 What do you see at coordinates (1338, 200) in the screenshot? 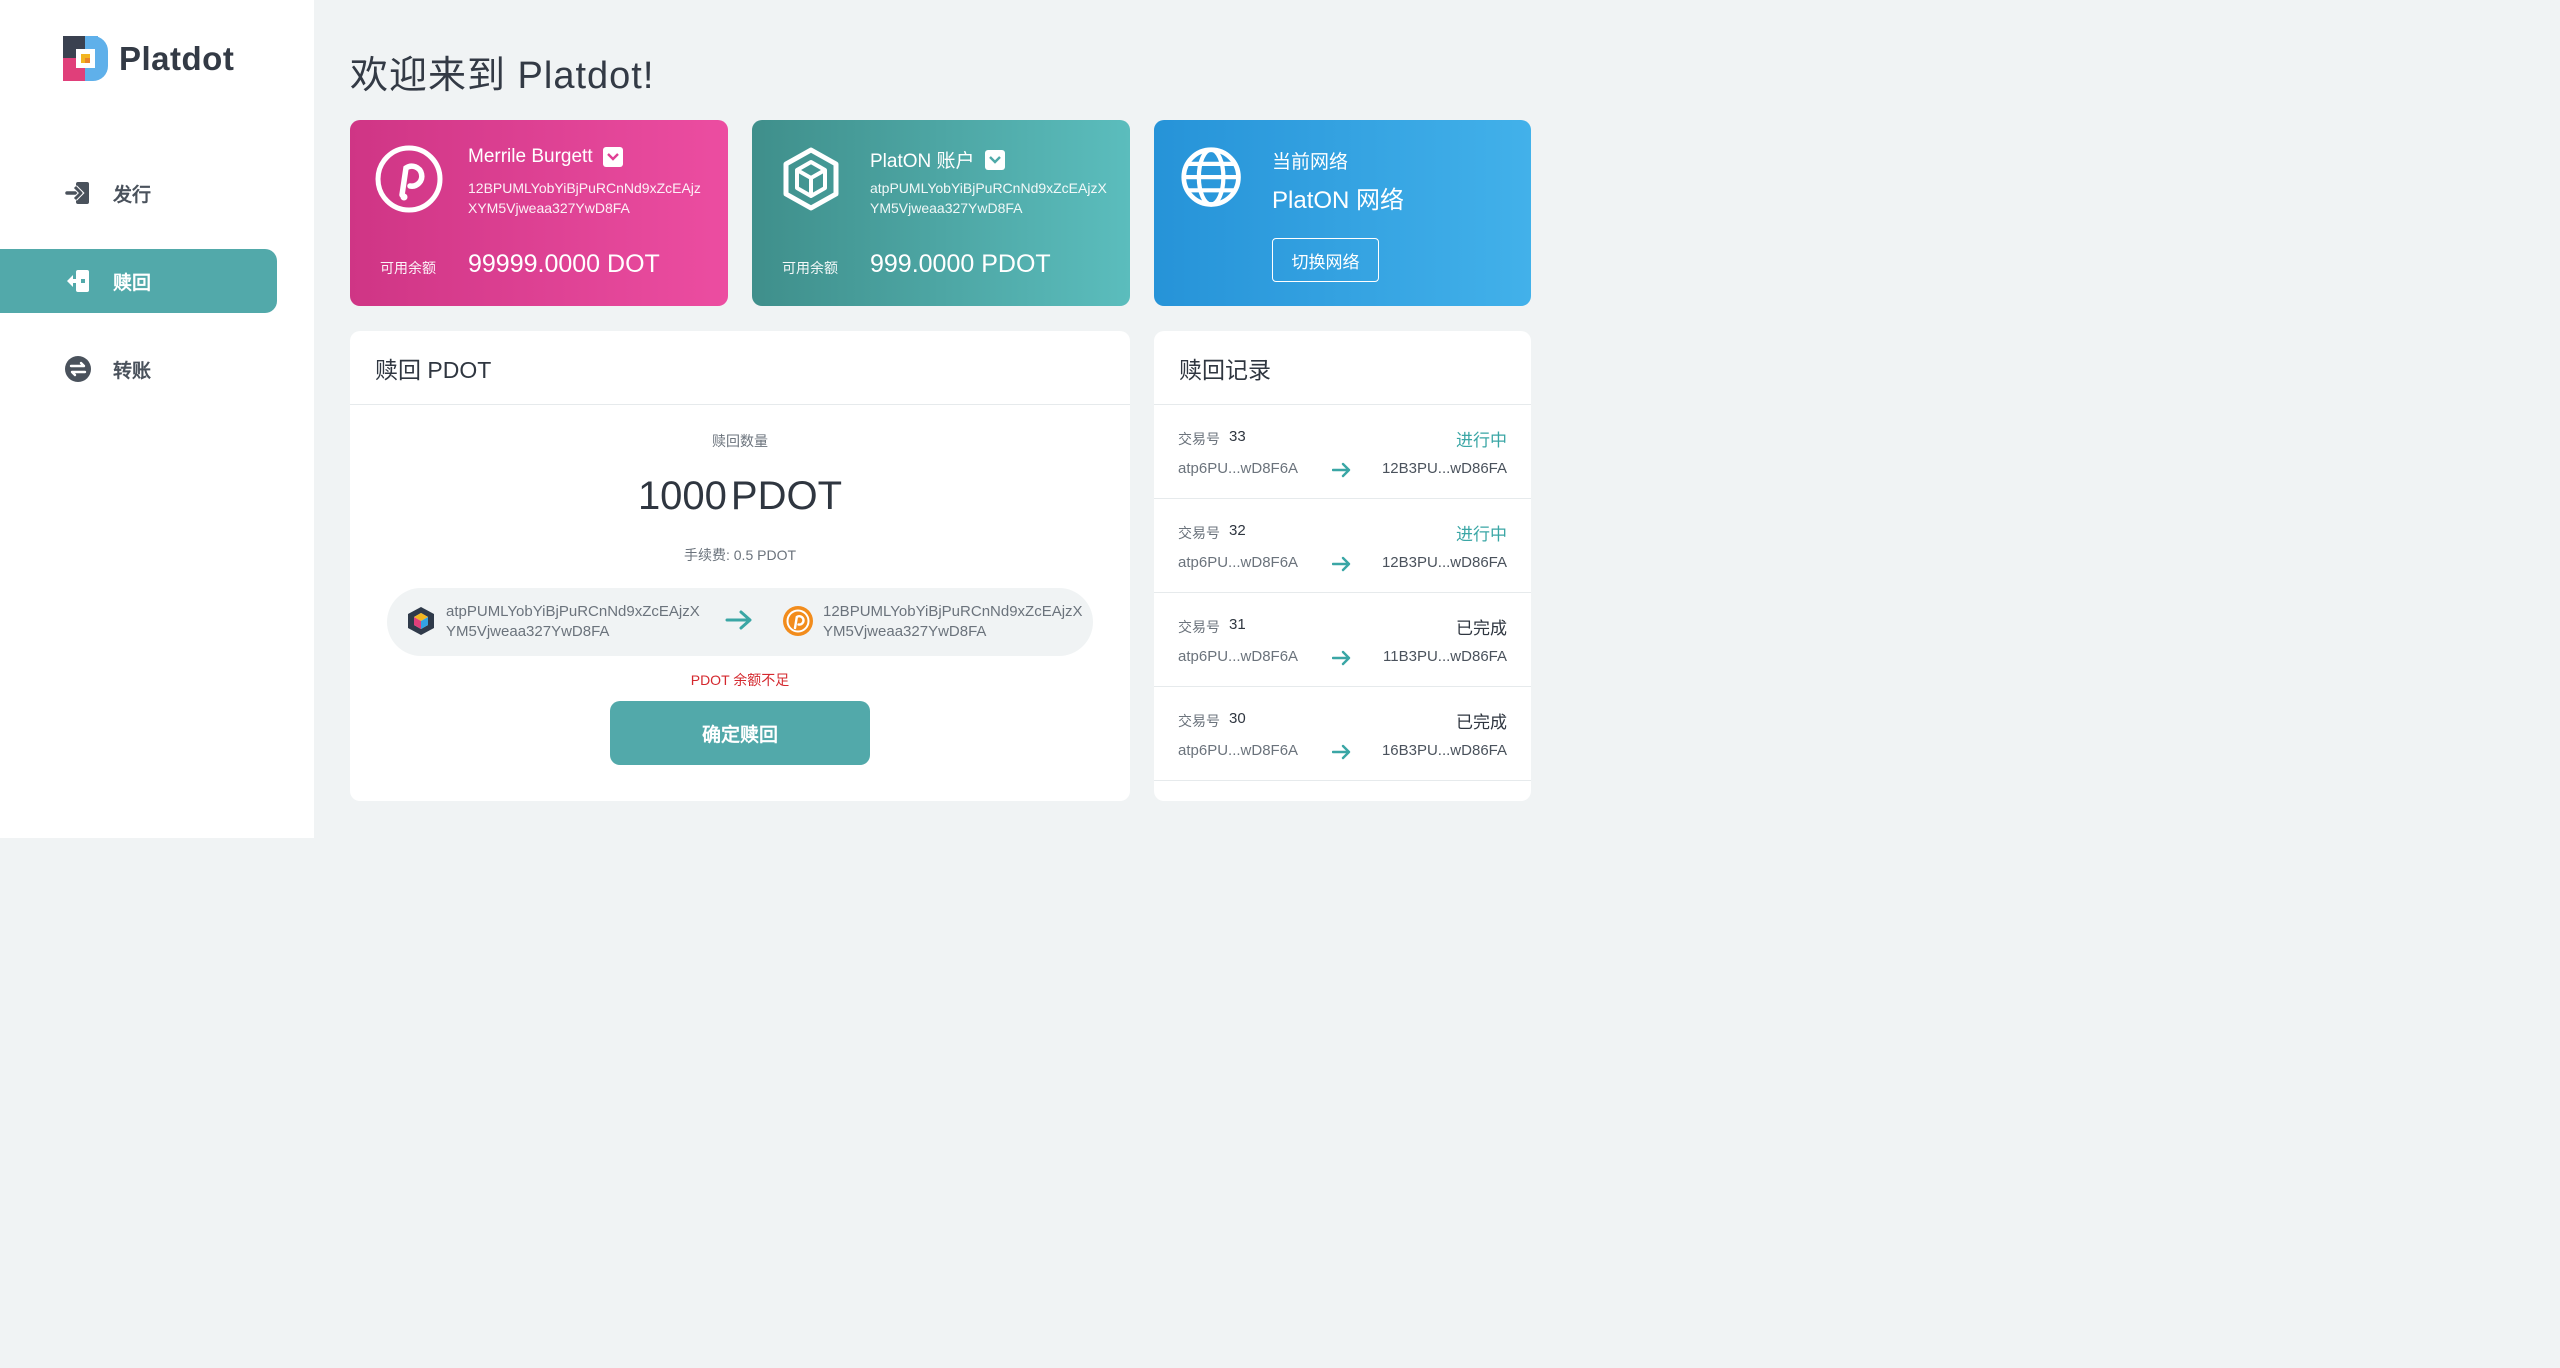
I see `network-name: PlatON 网络` at bounding box center [1338, 200].